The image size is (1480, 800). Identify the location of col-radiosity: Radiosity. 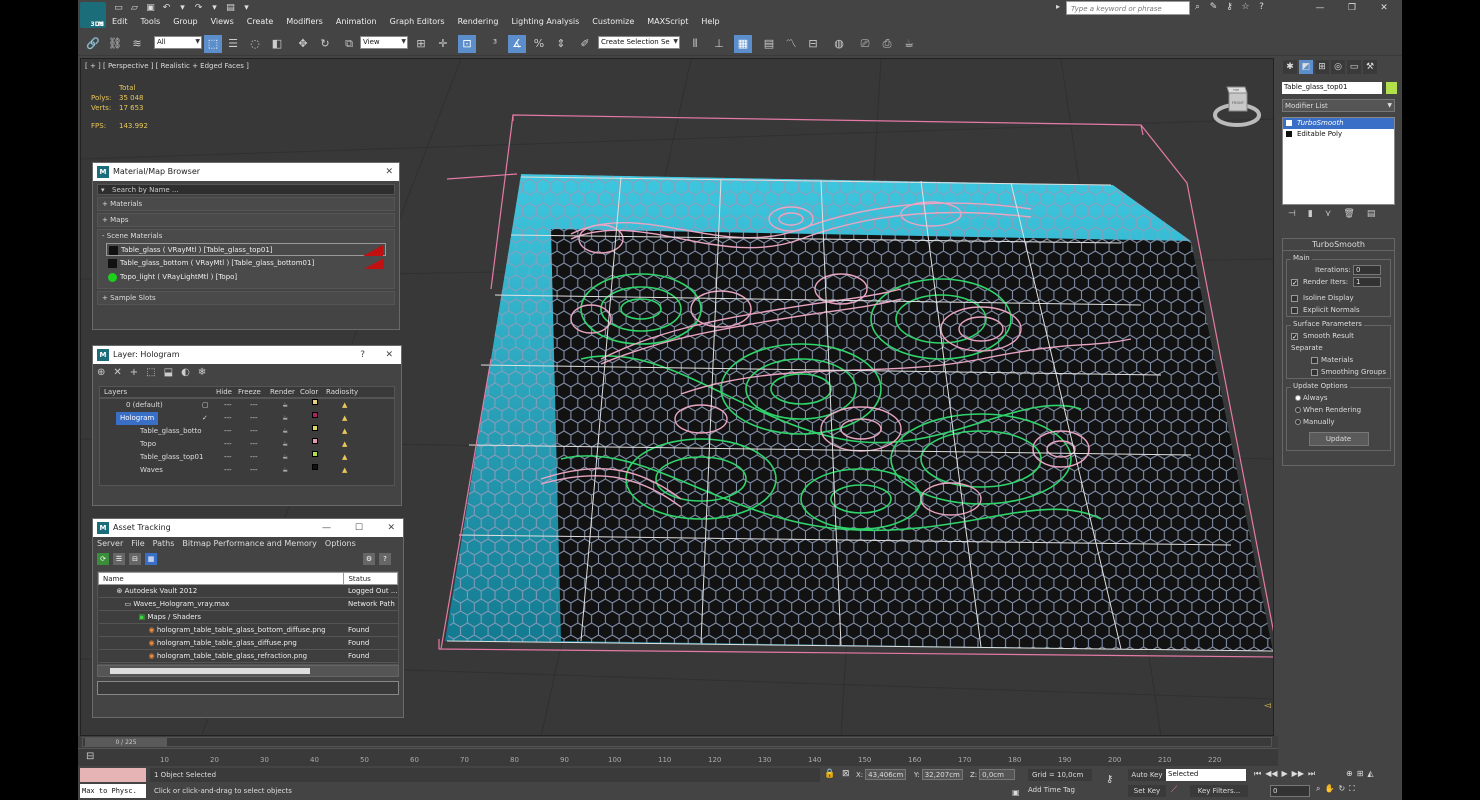
(342, 392).